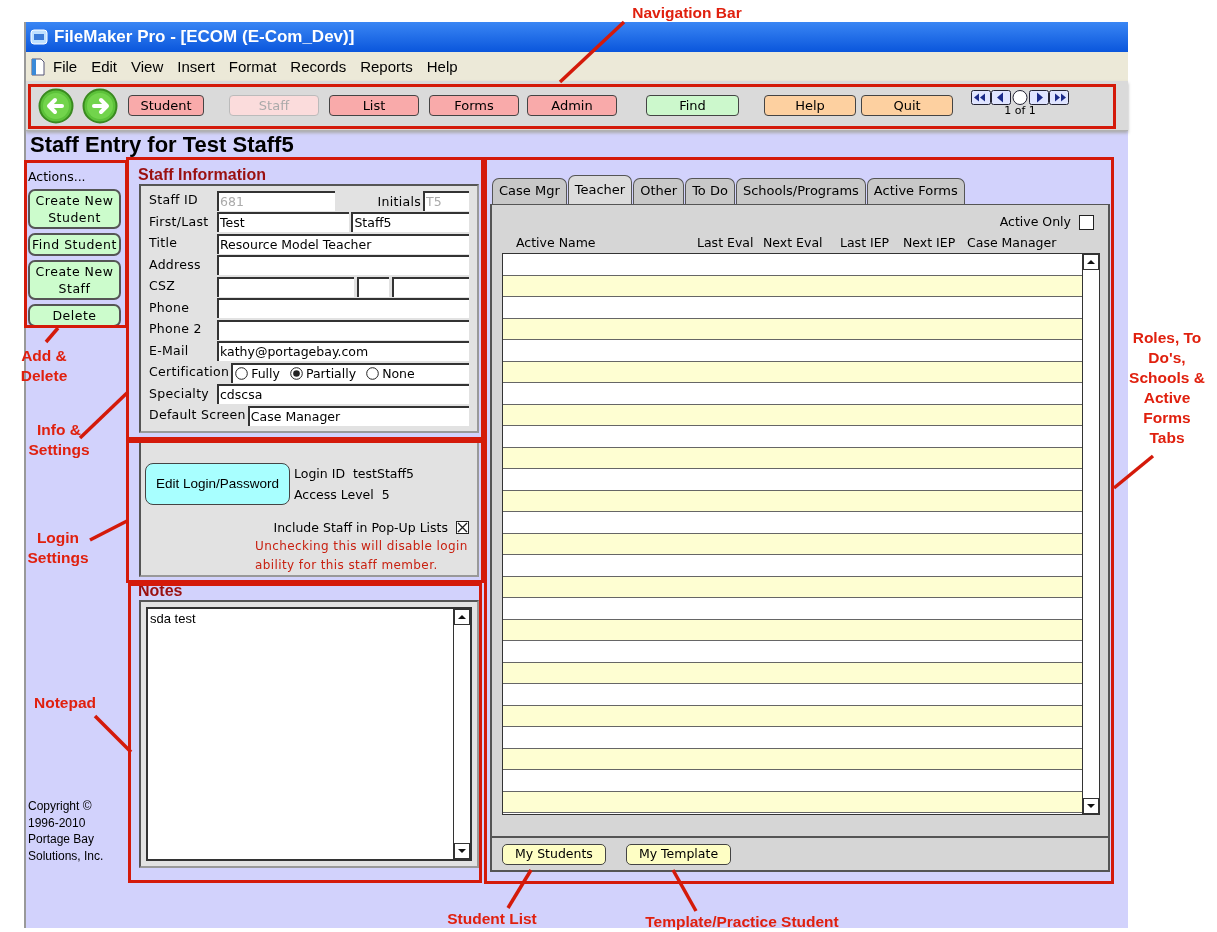 Image resolution: width=1217 pixels, height=932 pixels. What do you see at coordinates (74, 244) in the screenshot?
I see `action-button: Find Student` at bounding box center [74, 244].